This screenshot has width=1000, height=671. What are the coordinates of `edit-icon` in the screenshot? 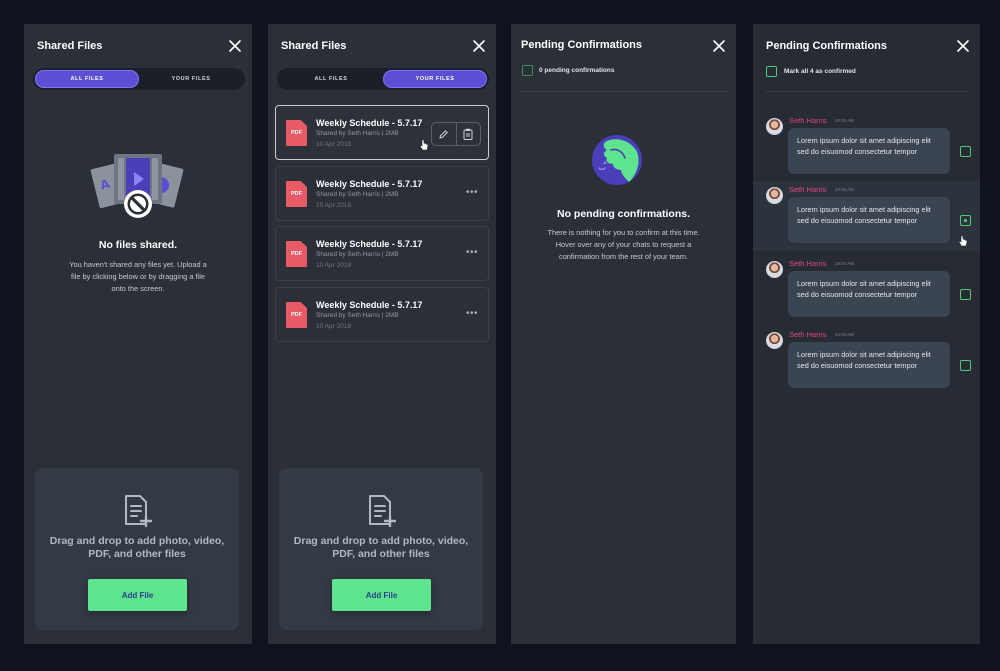 It's located at (444, 134).